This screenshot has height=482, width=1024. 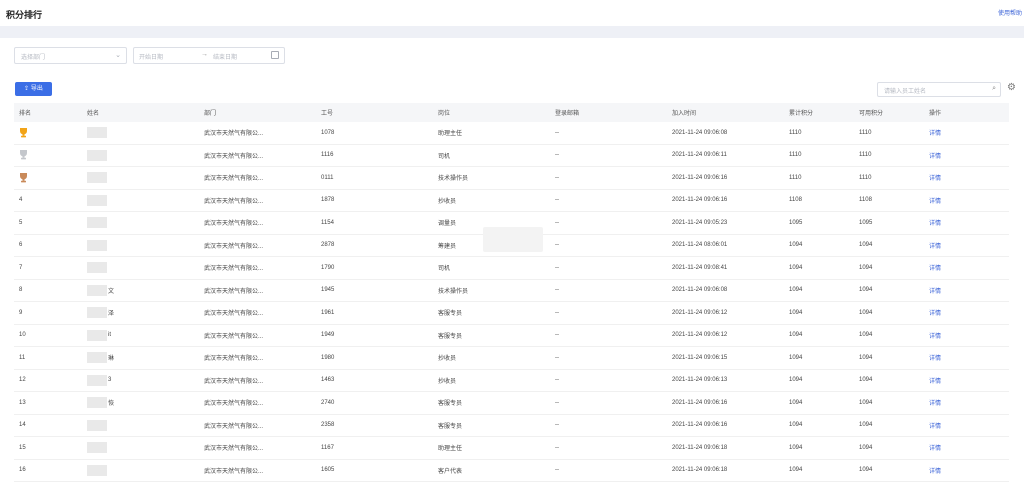 What do you see at coordinates (22, 357) in the screenshot?
I see `rank-cell: 11` at bounding box center [22, 357].